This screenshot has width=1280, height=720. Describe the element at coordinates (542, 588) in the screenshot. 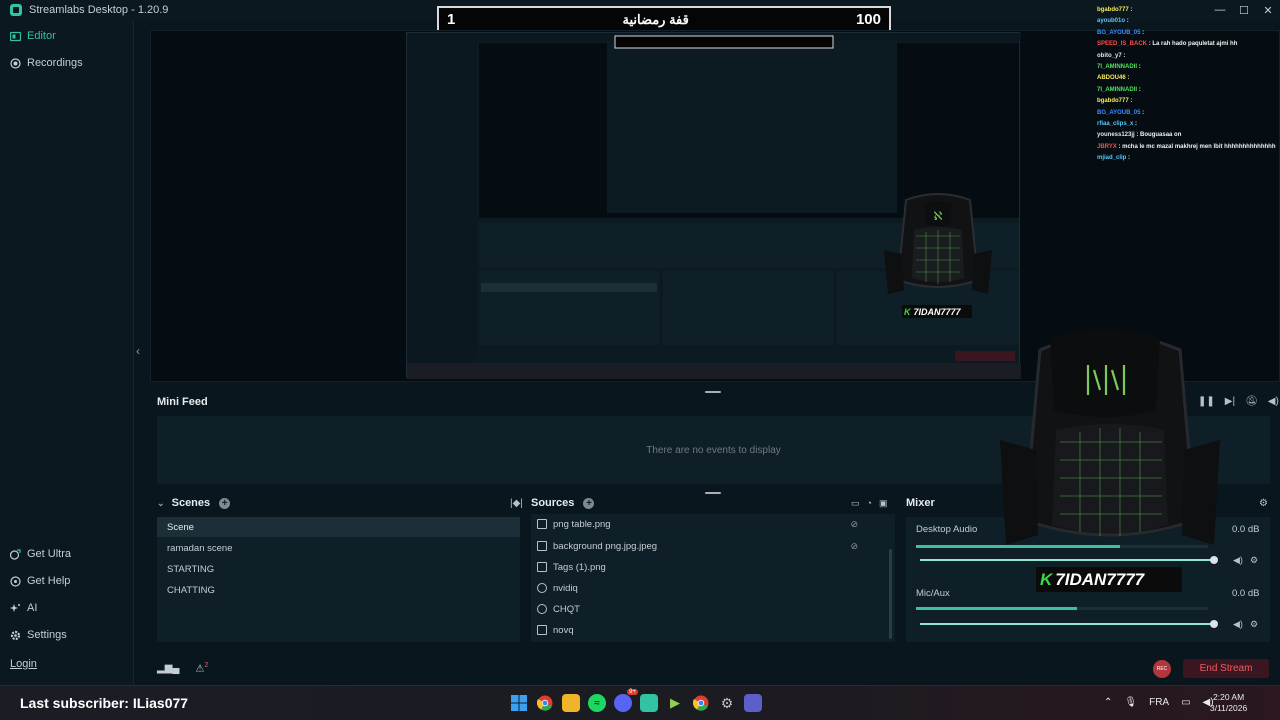

I see `webcam-icon` at that location.